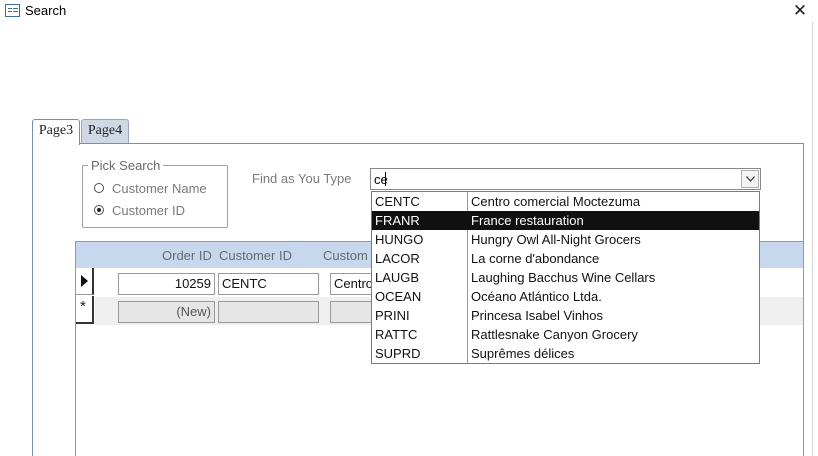  Describe the element at coordinates (159, 188) in the screenshot. I see `option-label: Customer Name` at that location.